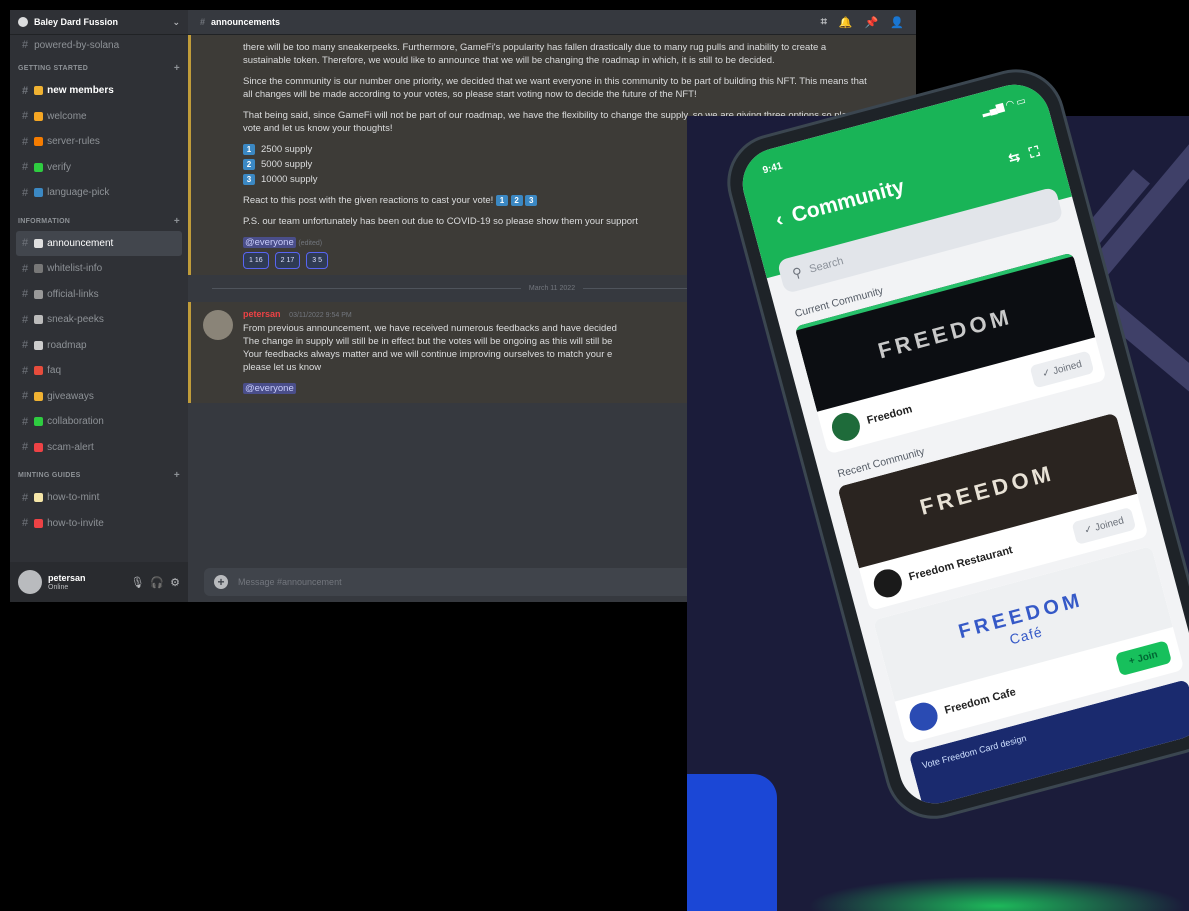 The image size is (1189, 911). I want to click on settings-gear-icon: ⚙, so click(175, 582).